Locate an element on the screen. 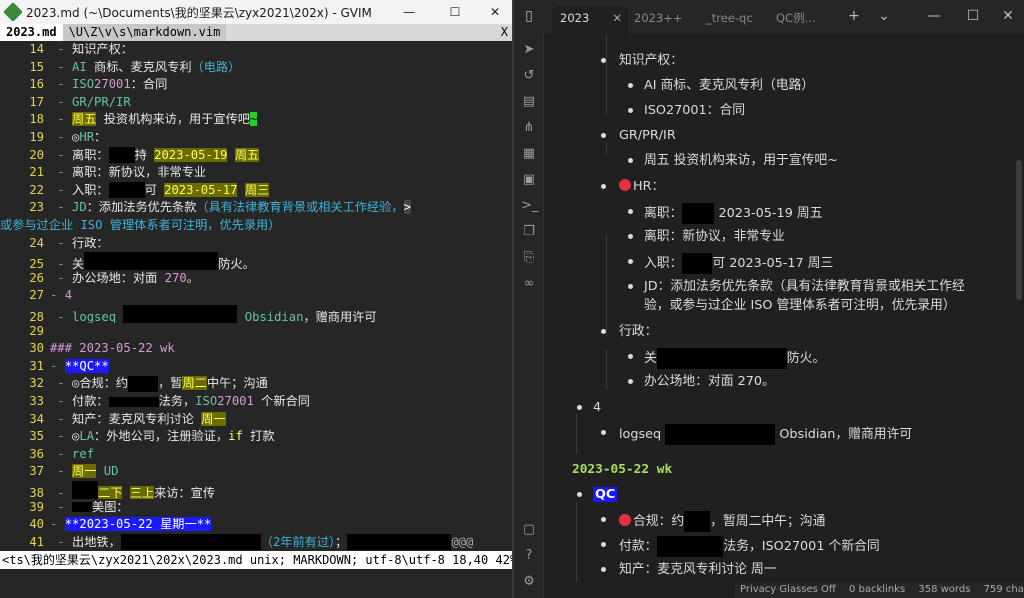 The image size is (1024, 598). minimize-button: — is located at coordinates (409, 12).